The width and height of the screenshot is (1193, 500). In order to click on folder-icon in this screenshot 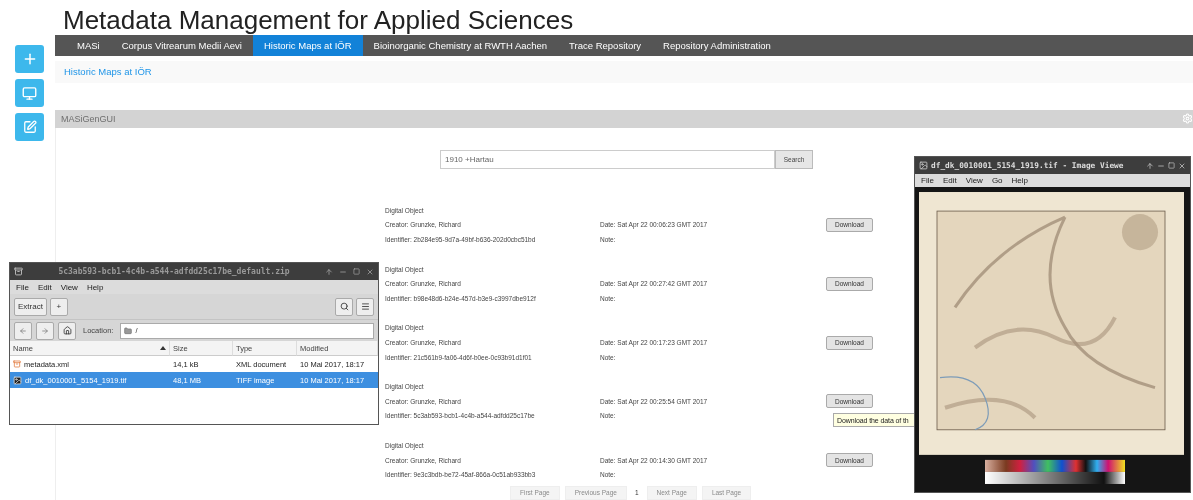, I will do `click(128, 330)`.